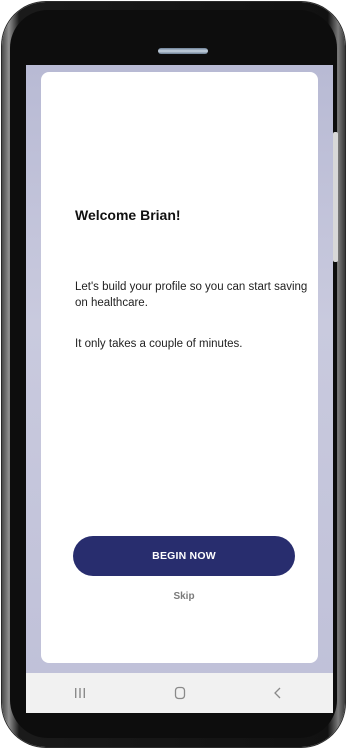 This screenshot has height=751, width=349. I want to click on earpiece-speaker, so click(183, 51).